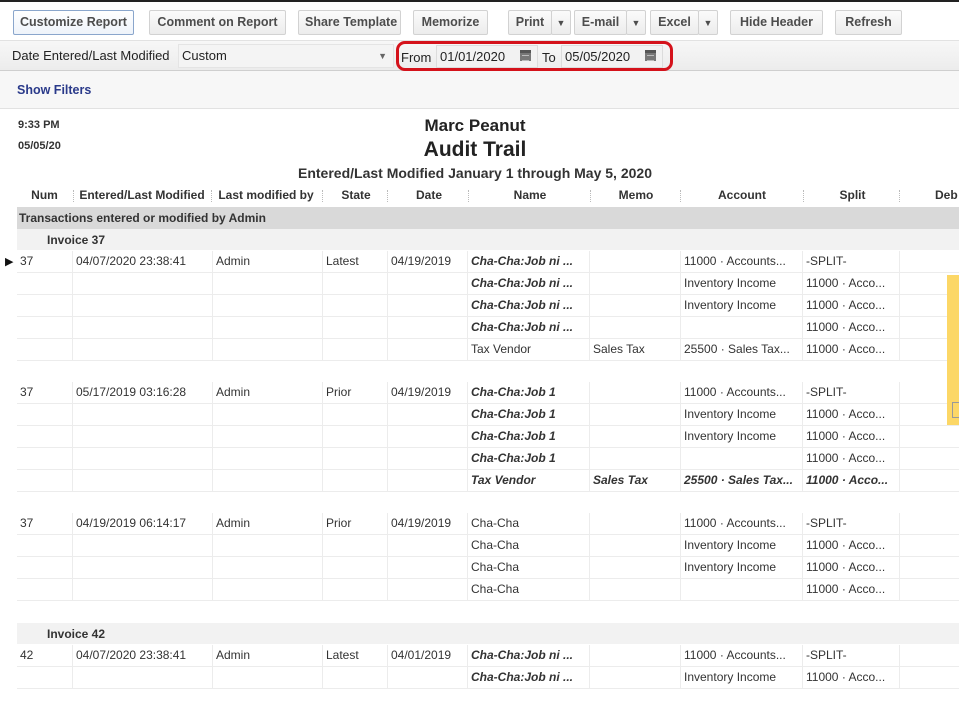 The image size is (959, 718). What do you see at coordinates (450, 22) in the screenshot?
I see `memorize-button: Memorize` at bounding box center [450, 22].